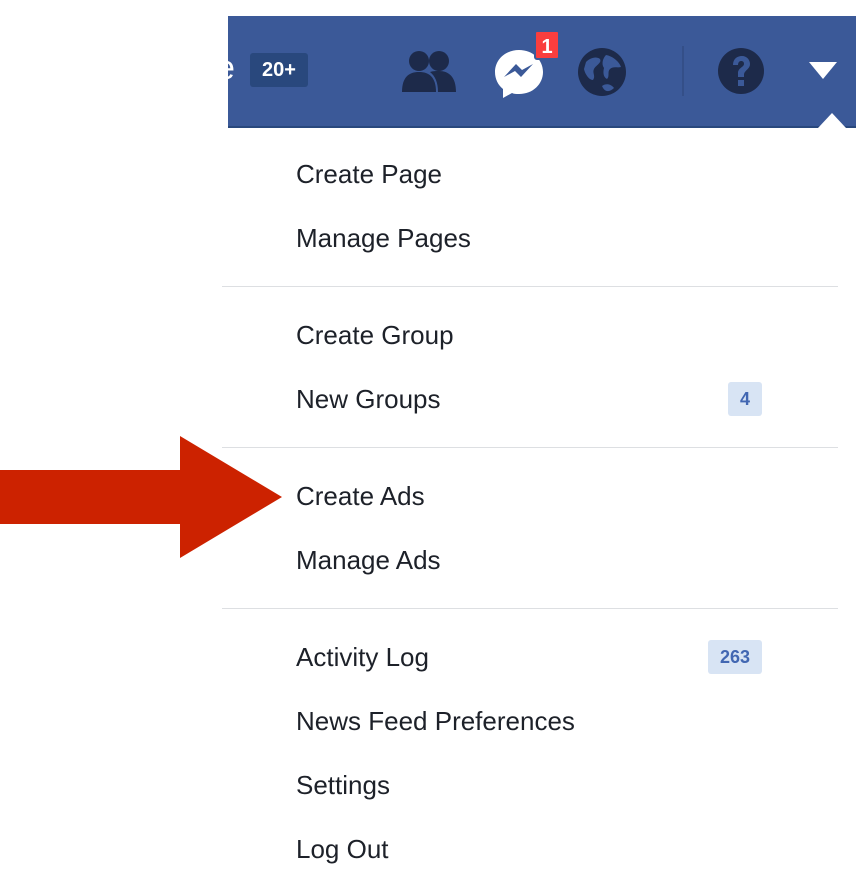 The width and height of the screenshot is (856, 872). What do you see at coordinates (141, 497) in the screenshot?
I see `red-arrow-annotation` at bounding box center [141, 497].